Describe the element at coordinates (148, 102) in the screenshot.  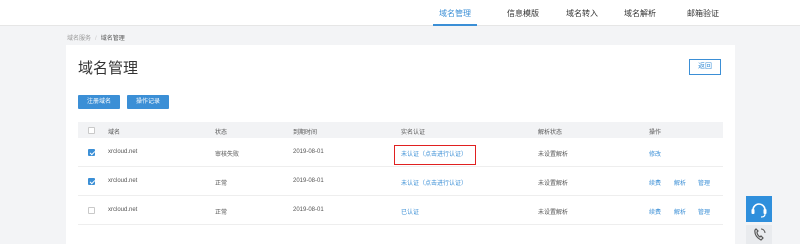
I see `operation-log-button: 操作记录` at that location.